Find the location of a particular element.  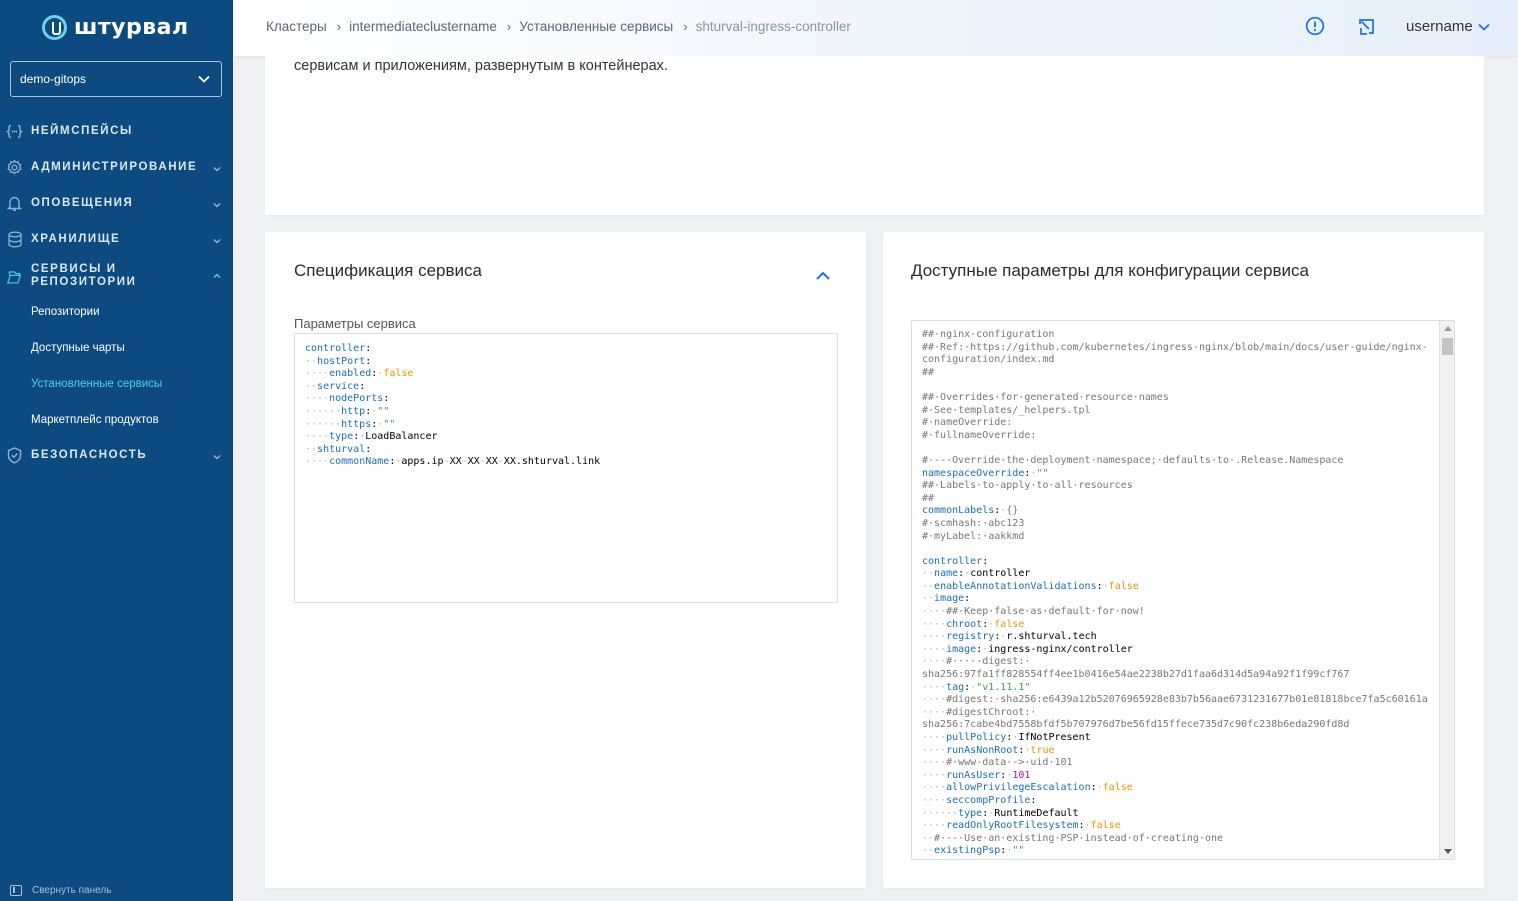

nav-services-repositories: СЕРВИСЫ И РЕПОЗИТОРИИ is located at coordinates (116, 276).